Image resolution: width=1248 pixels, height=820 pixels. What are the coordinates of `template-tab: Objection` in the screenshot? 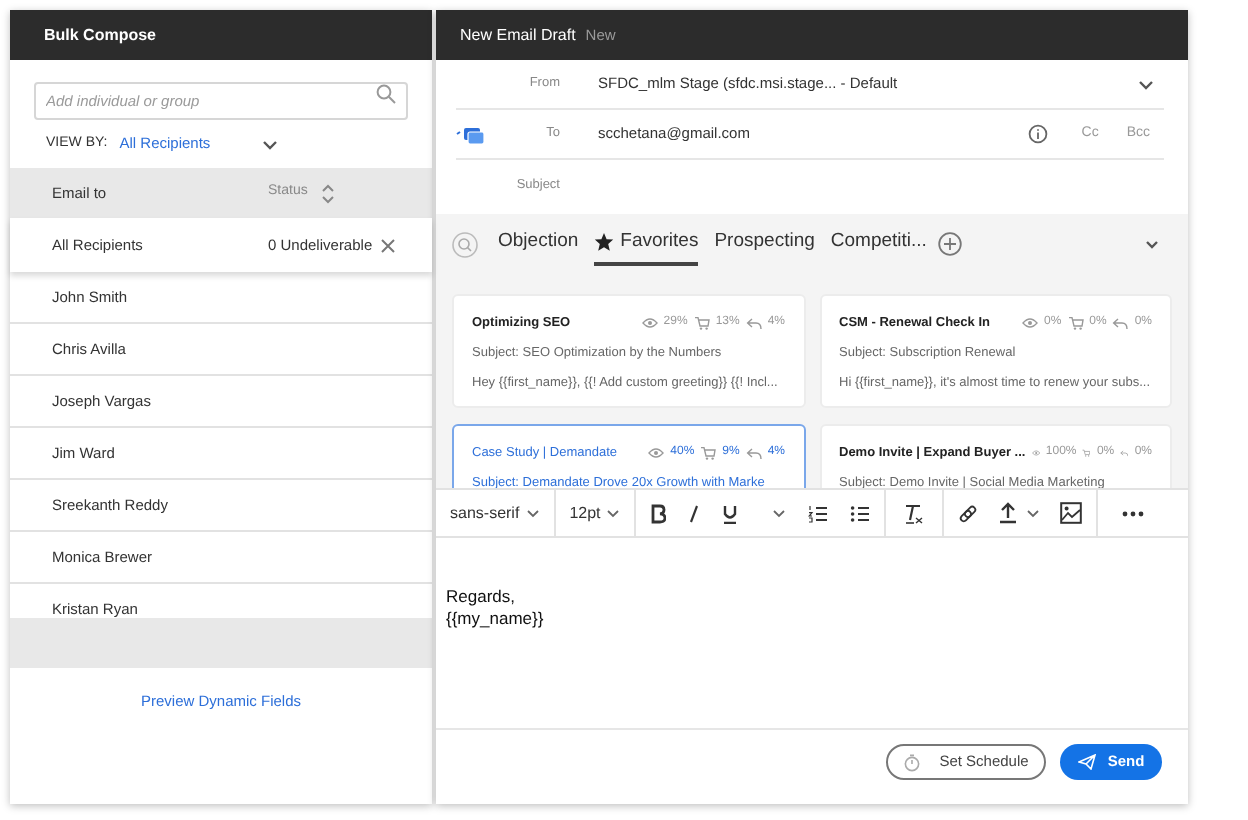 It's located at (538, 244).